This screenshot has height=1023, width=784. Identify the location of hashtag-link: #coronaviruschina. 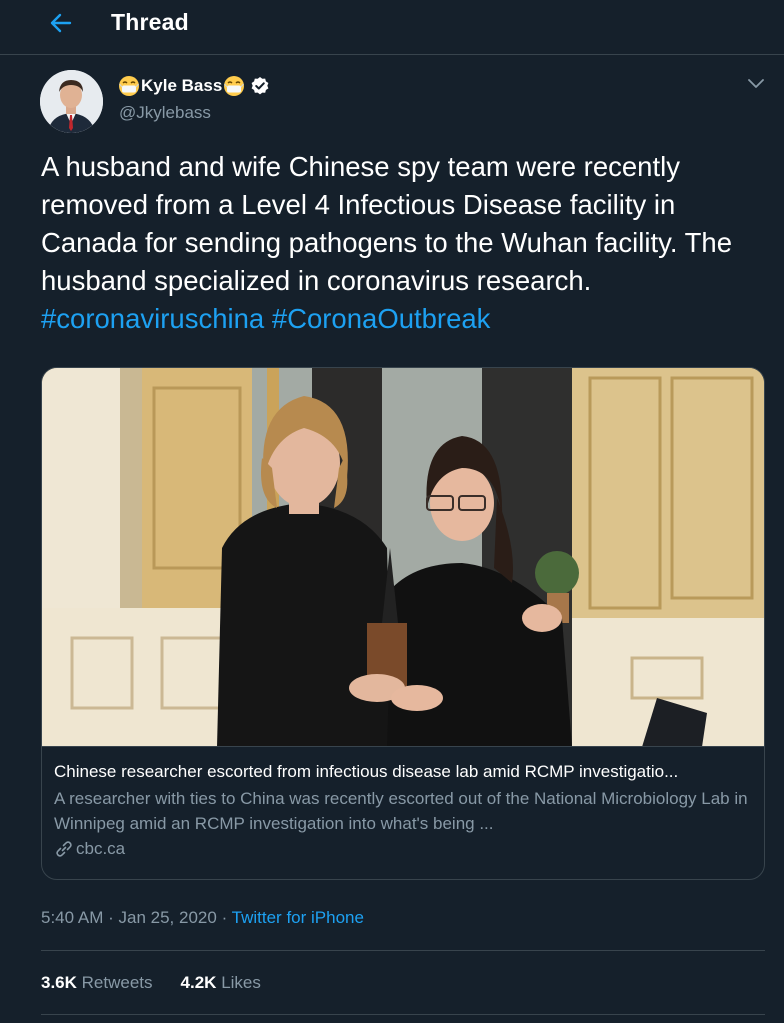
(152, 318).